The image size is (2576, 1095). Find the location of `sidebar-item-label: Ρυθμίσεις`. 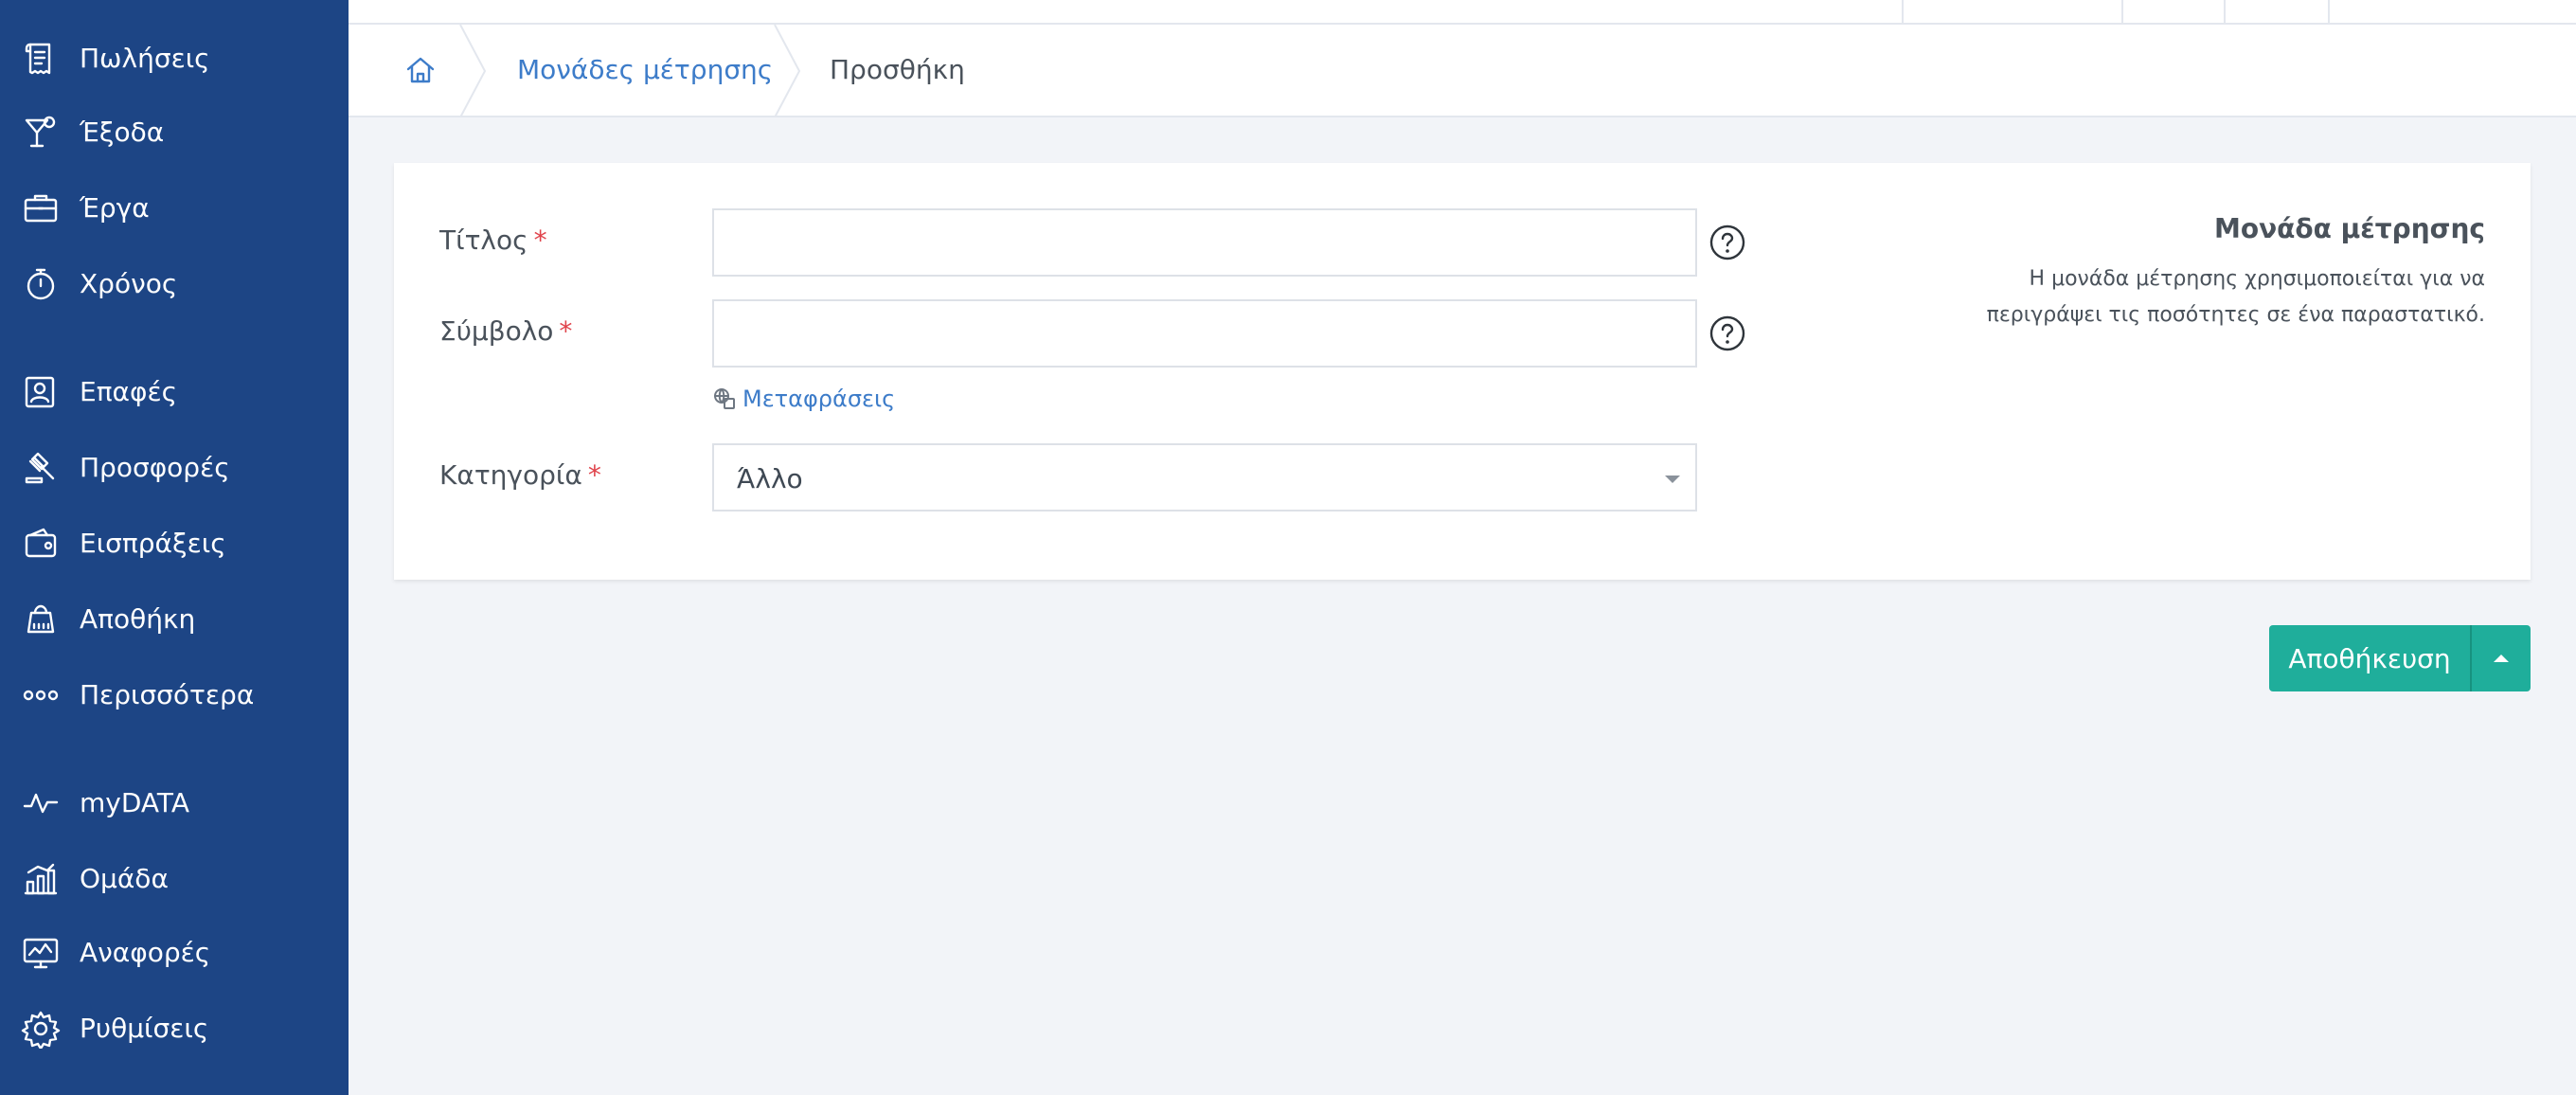

sidebar-item-label: Ρυθμίσεις is located at coordinates (144, 1028).